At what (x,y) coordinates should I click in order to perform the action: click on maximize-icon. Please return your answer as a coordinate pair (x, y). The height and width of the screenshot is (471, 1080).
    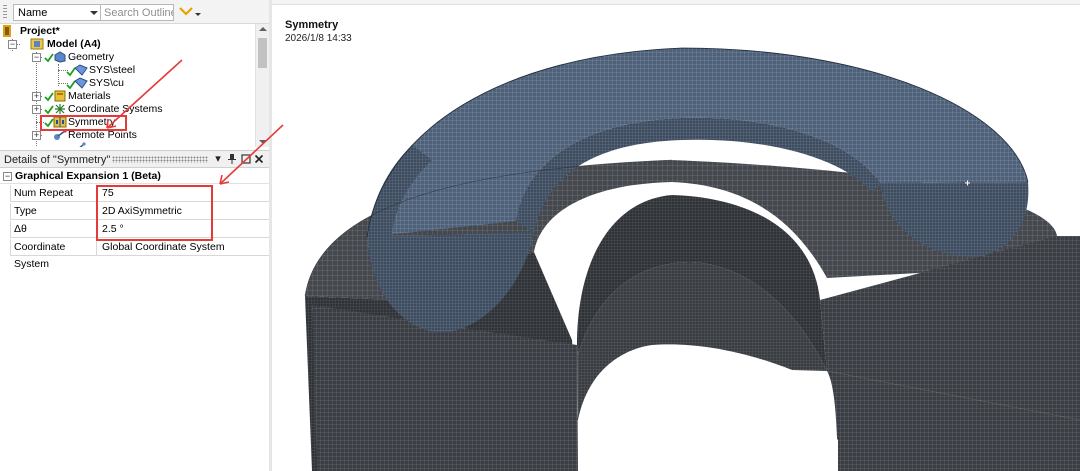
    Looking at the image, I should click on (246, 159).